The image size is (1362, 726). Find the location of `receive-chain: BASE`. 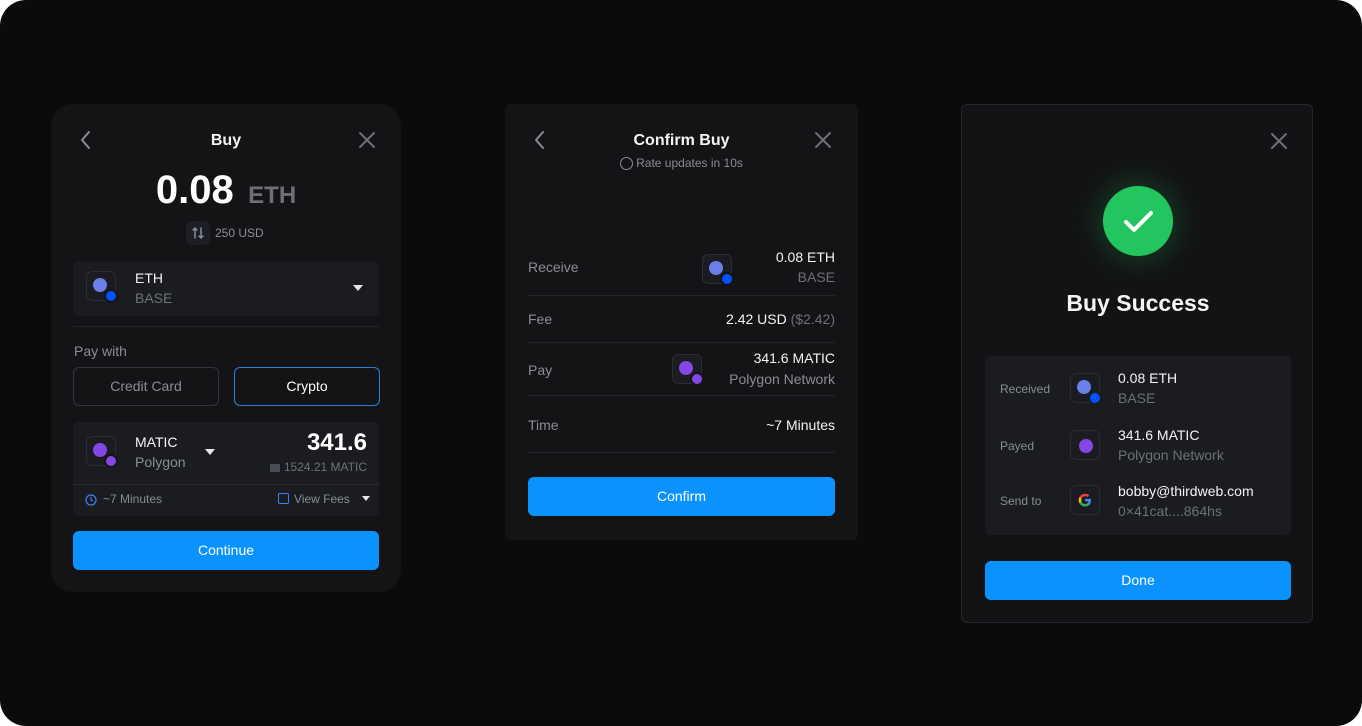

receive-chain: BASE is located at coordinates (816, 277).